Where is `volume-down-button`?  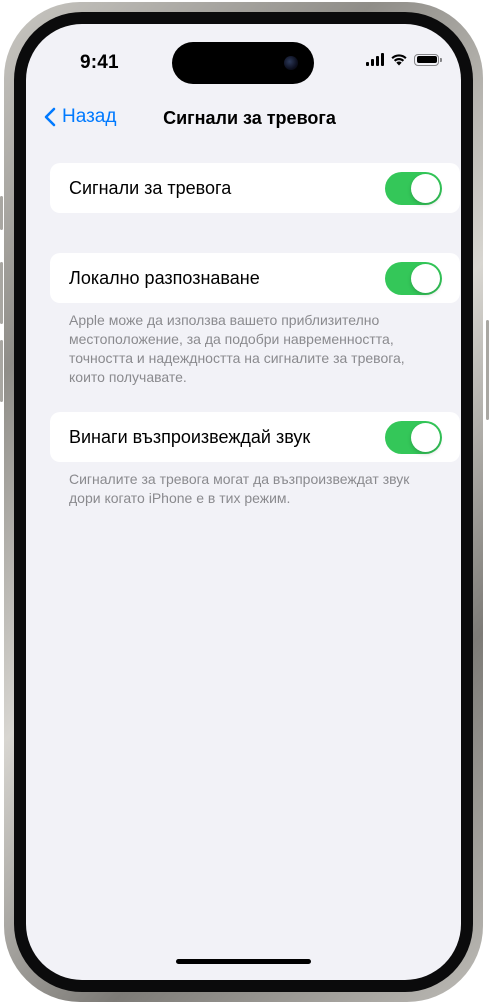 volume-down-button is located at coordinates (1, 371).